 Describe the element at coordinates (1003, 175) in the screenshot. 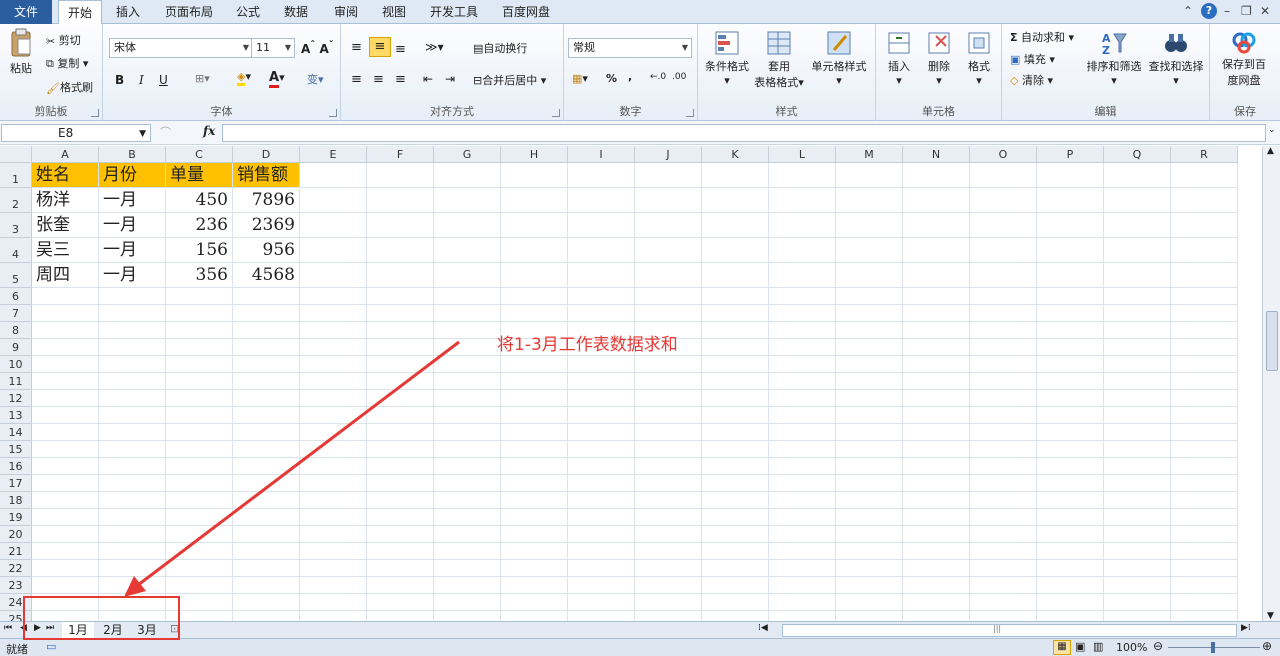

I see `cell-o1` at that location.